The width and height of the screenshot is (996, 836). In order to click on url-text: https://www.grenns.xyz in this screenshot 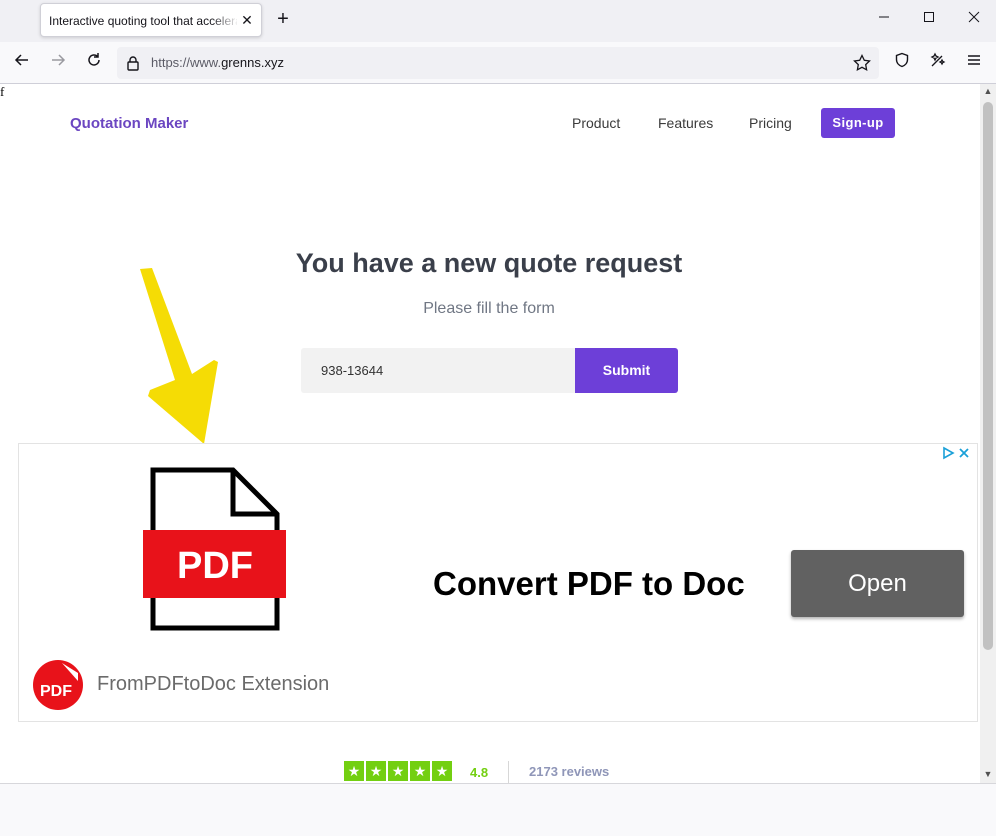, I will do `click(217, 62)`.